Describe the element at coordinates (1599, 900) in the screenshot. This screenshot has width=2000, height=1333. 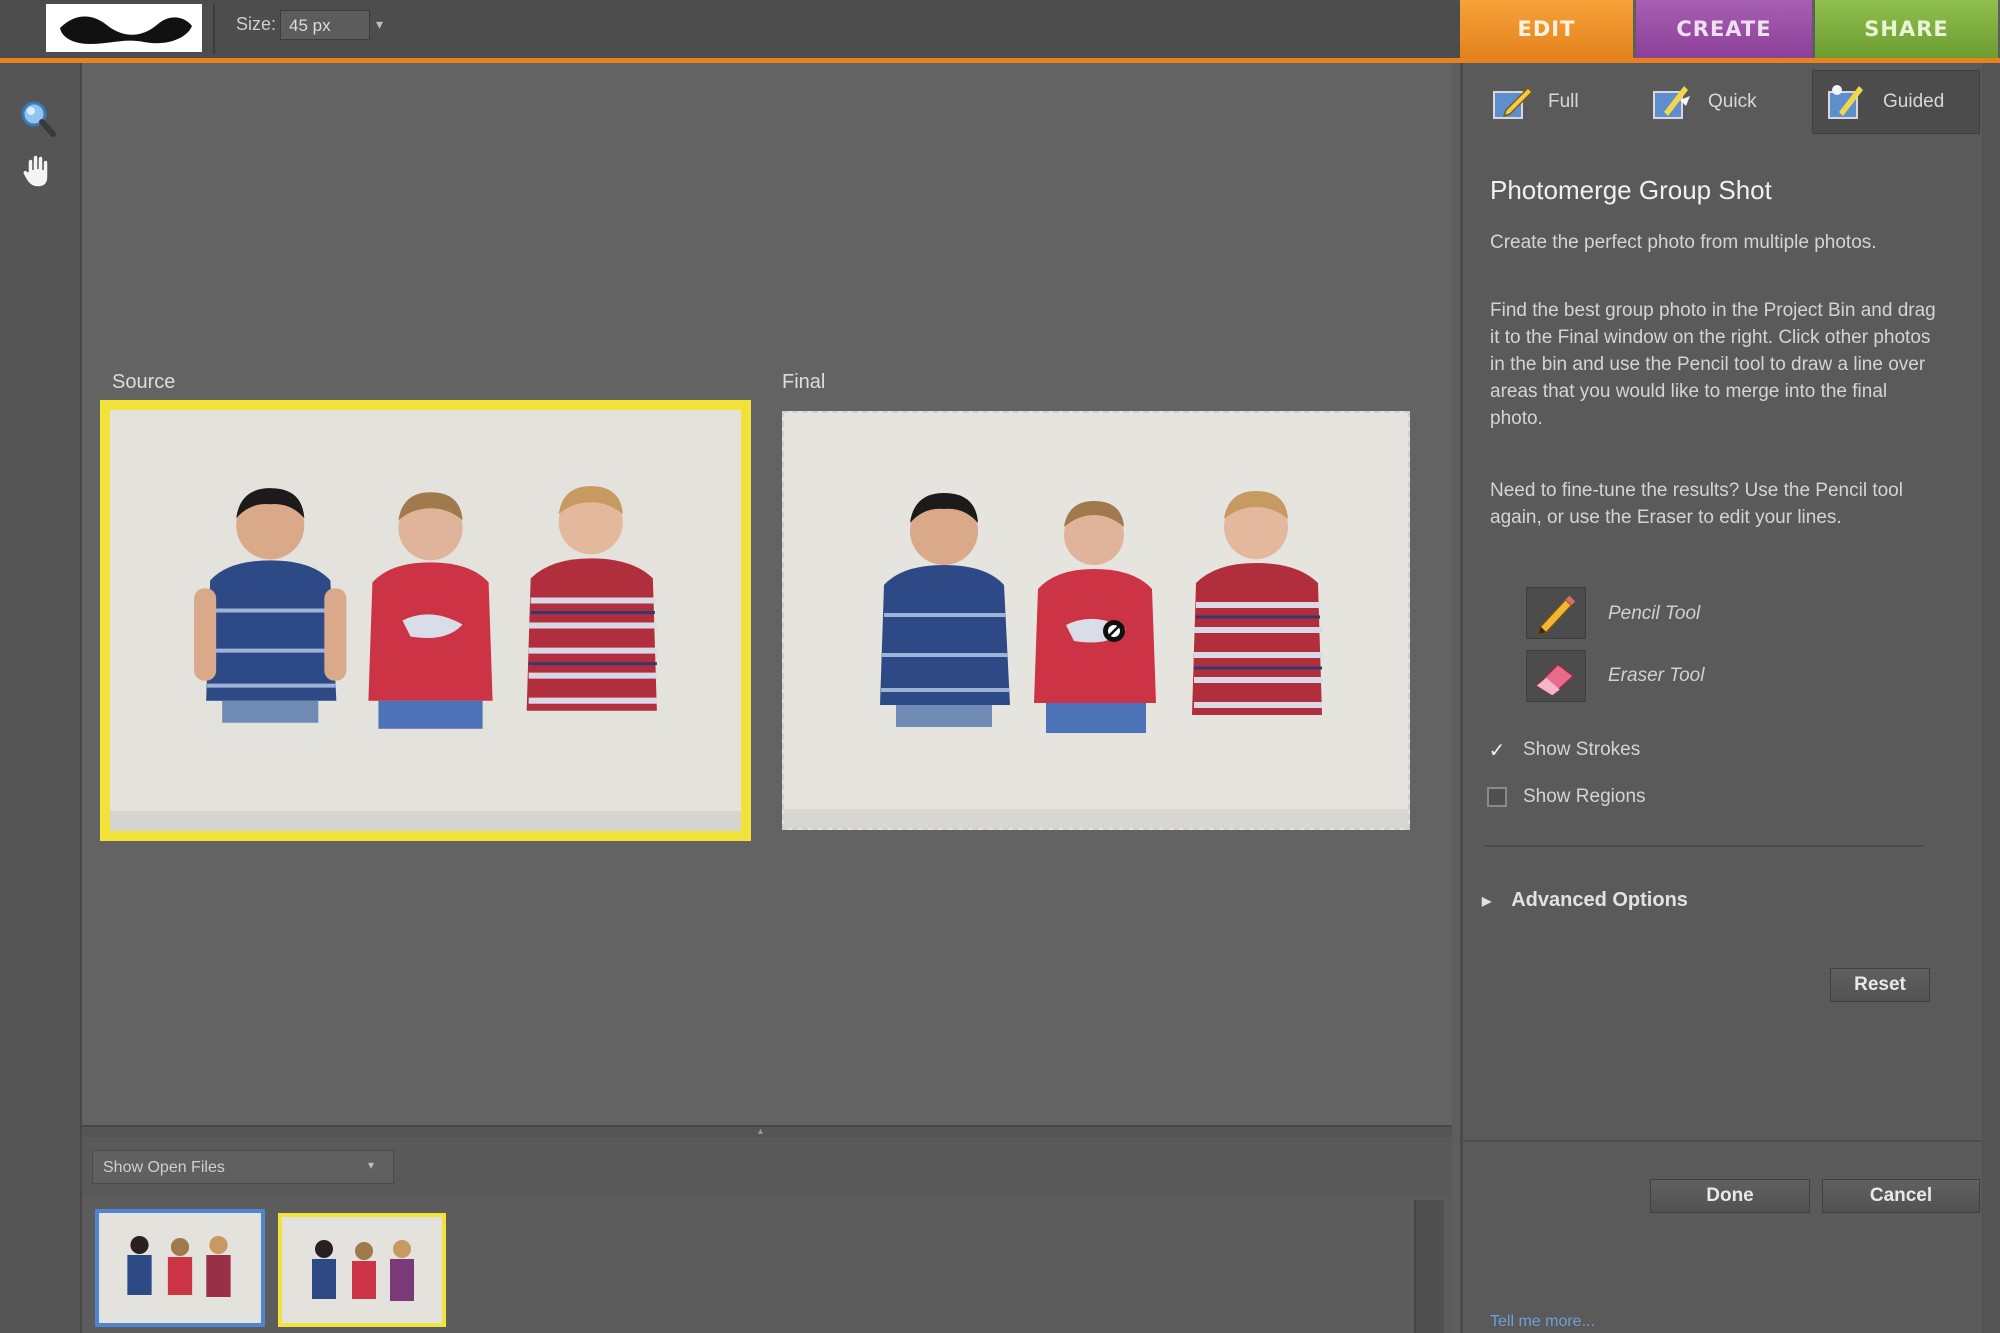
I see `advanced-options-label: Advanced Options` at that location.